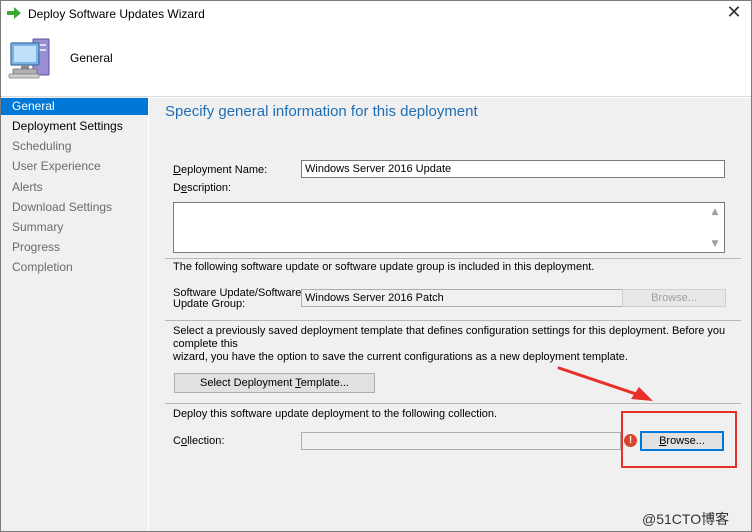 This screenshot has height=532, width=752. I want to click on page-title: General, so click(91, 58).